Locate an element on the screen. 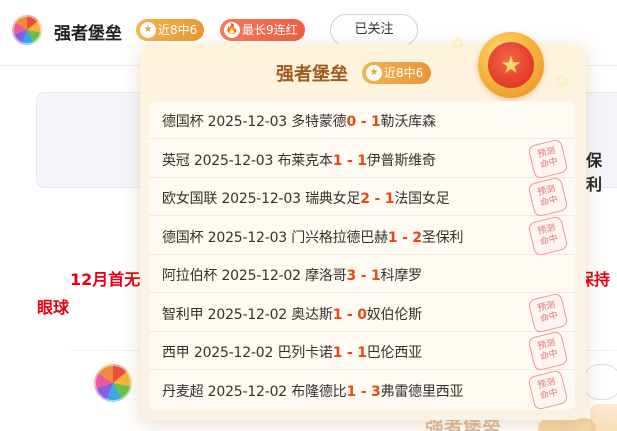 Image resolution: width=617 pixels, height=431 pixels. popup-streak-badge: ★ 近8中6 is located at coordinates (397, 73).